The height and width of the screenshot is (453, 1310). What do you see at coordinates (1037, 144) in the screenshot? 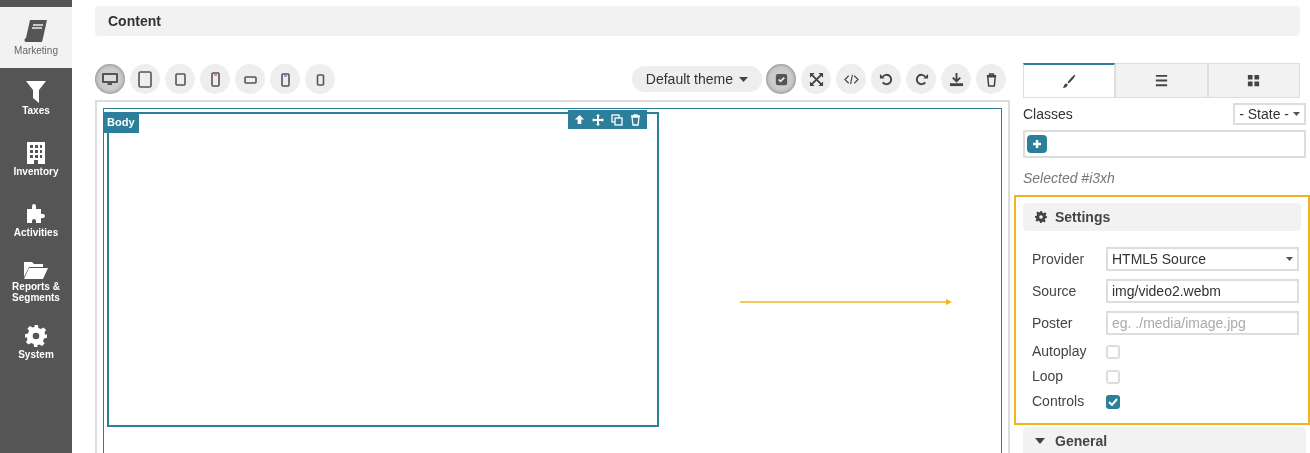
I see `add-class-icon` at bounding box center [1037, 144].